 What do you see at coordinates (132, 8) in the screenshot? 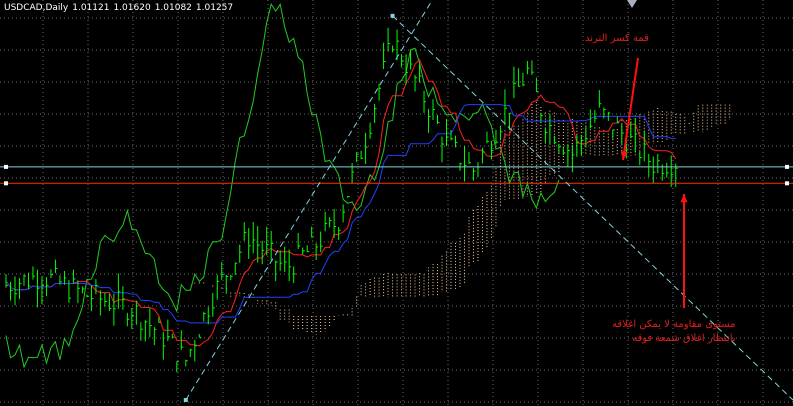
I see `high-value: 1.01620` at bounding box center [132, 8].